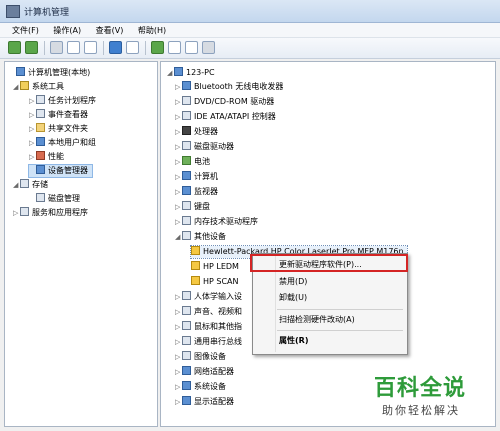  Describe the element at coordinates (40, 184) in the screenshot. I see `tree-item-label: 存储` at that location.